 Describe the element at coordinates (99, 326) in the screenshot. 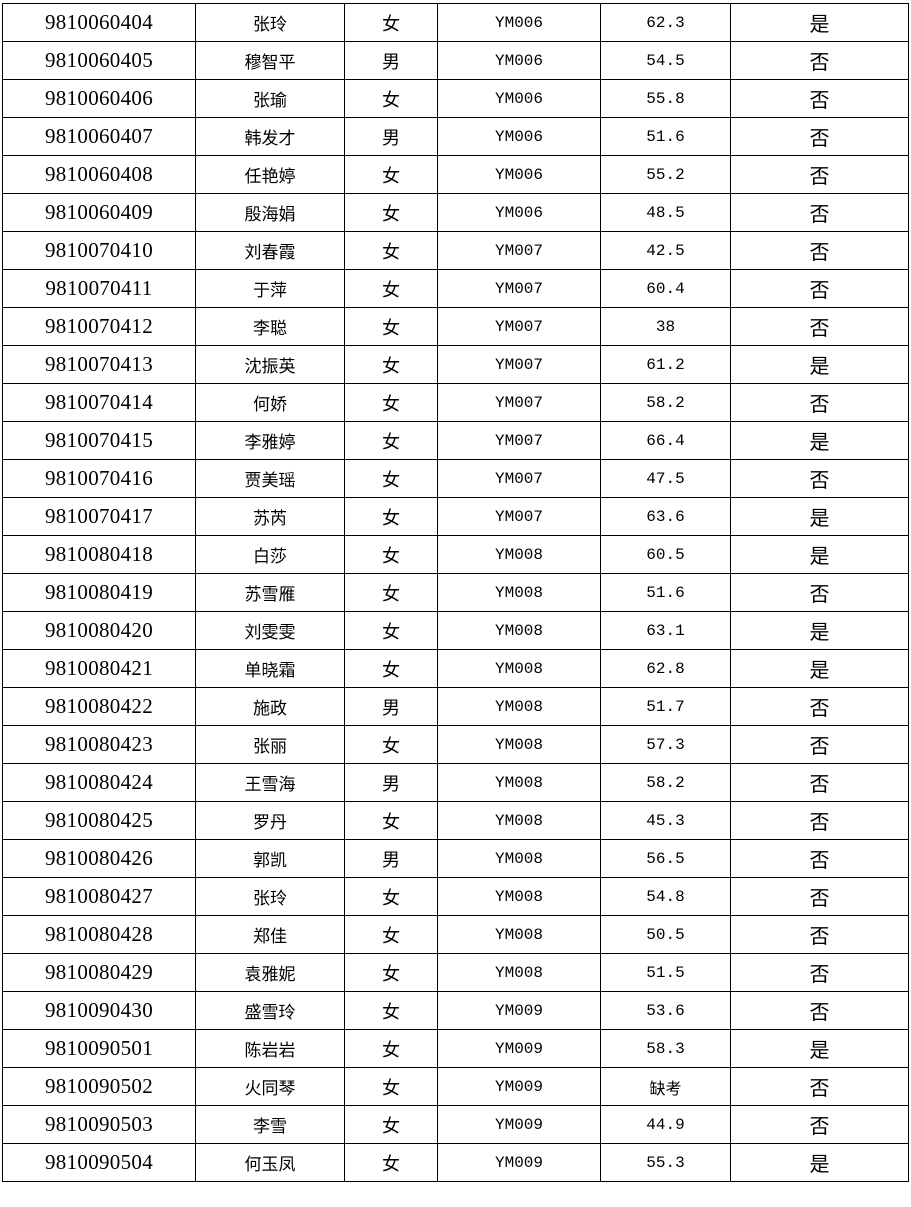

I see `exam-id-cell: 9810070412` at that location.